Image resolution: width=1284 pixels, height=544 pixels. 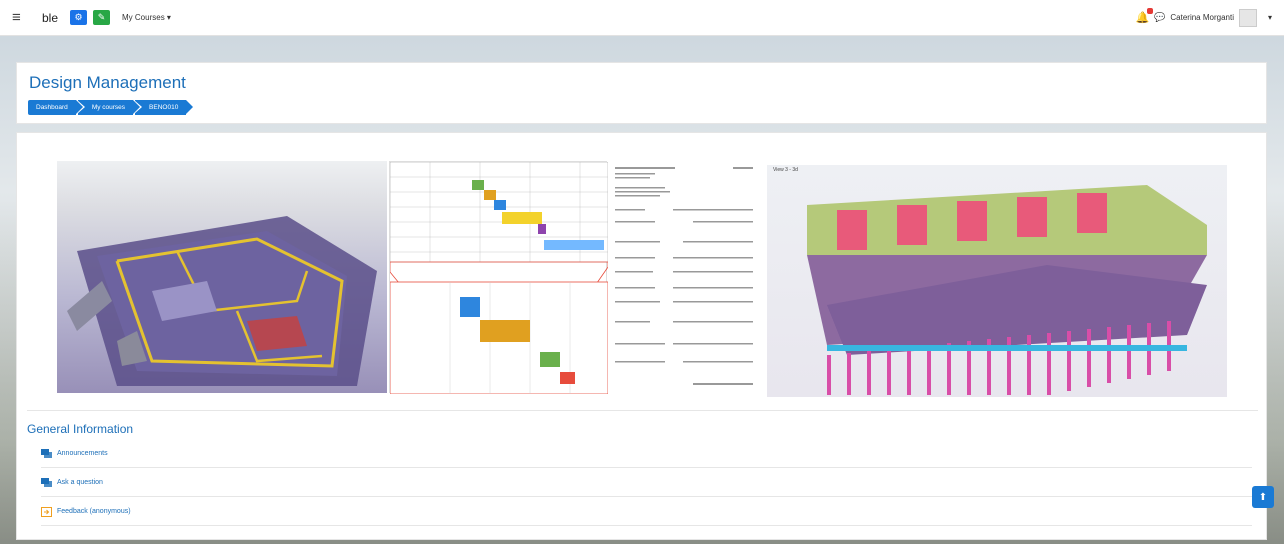 I want to click on activity-announcements: Announcements, so click(x=646, y=454).